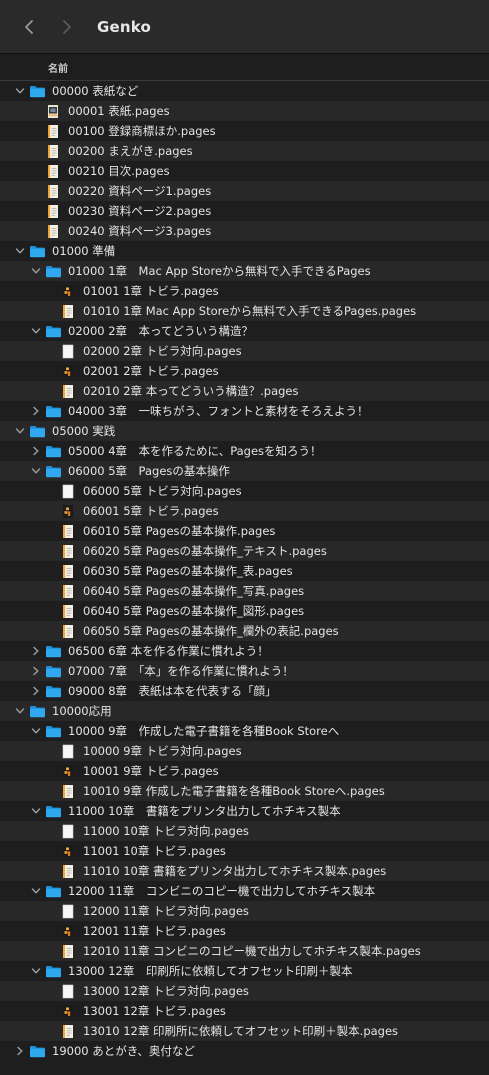 The width and height of the screenshot is (489, 1075). What do you see at coordinates (244, 1051) in the screenshot?
I see `folder-row: 19000 あとがき、奥付など` at bounding box center [244, 1051].